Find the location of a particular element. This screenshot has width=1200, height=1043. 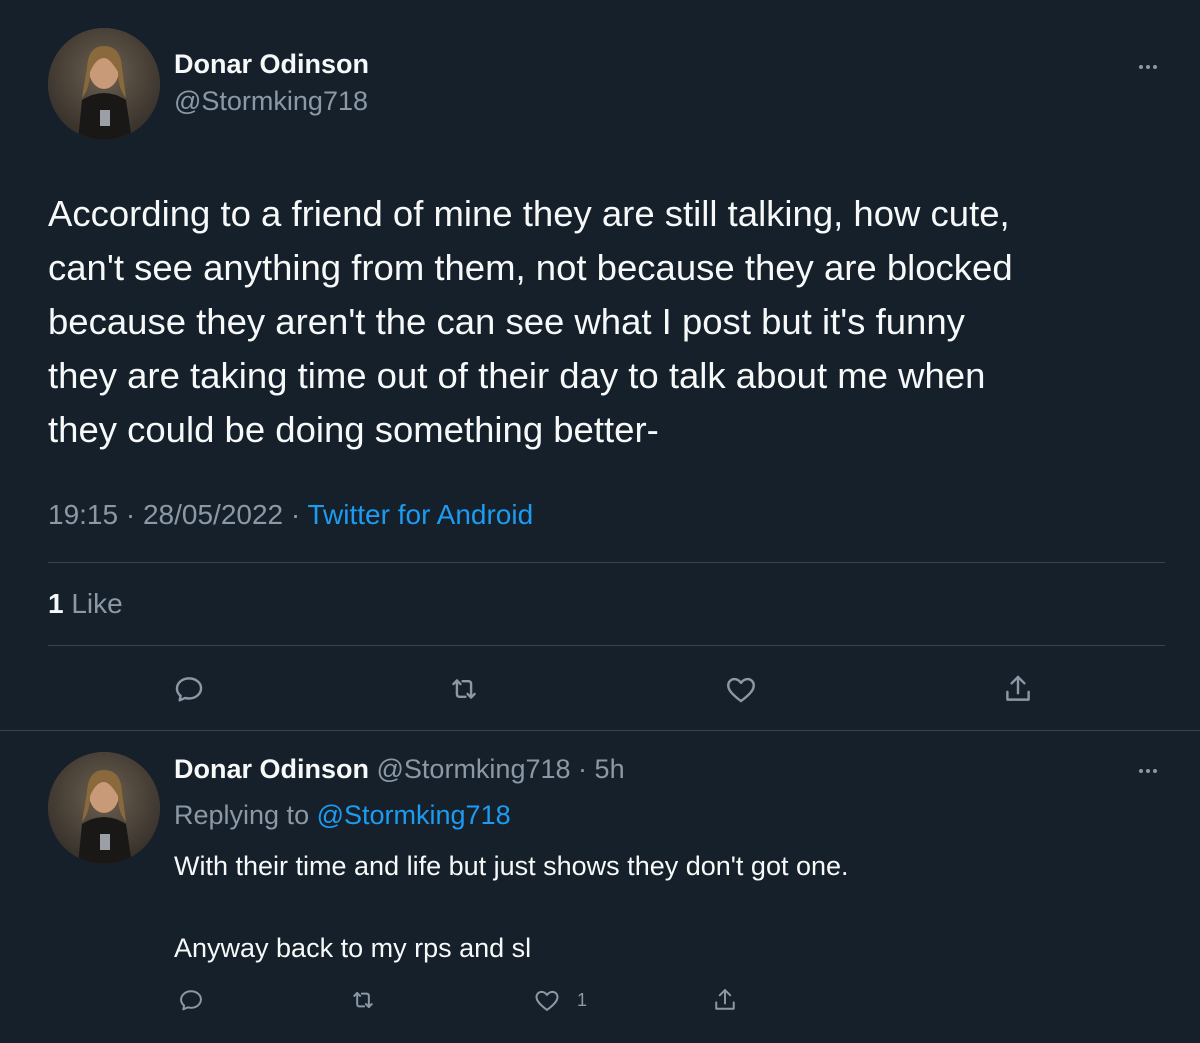

reply-author-name: Donar Odinson is located at coordinates (271, 769).